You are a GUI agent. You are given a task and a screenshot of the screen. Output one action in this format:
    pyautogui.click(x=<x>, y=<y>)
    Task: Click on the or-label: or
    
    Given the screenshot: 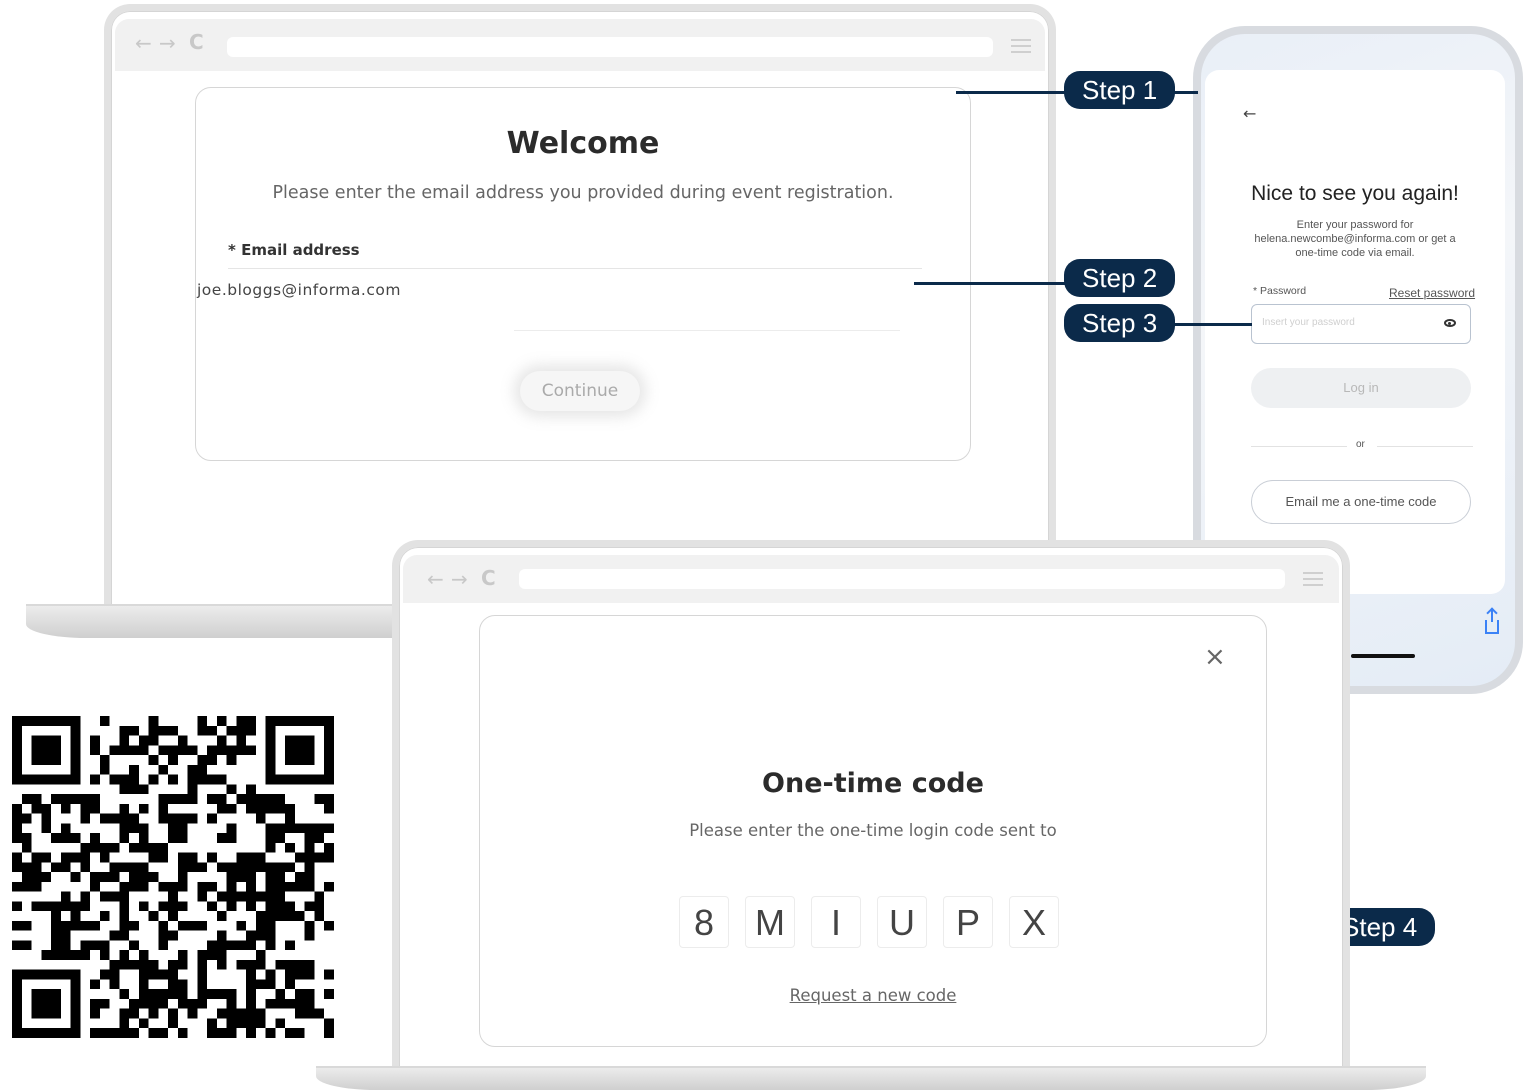 What is the action you would take?
    pyautogui.click(x=1360, y=444)
    